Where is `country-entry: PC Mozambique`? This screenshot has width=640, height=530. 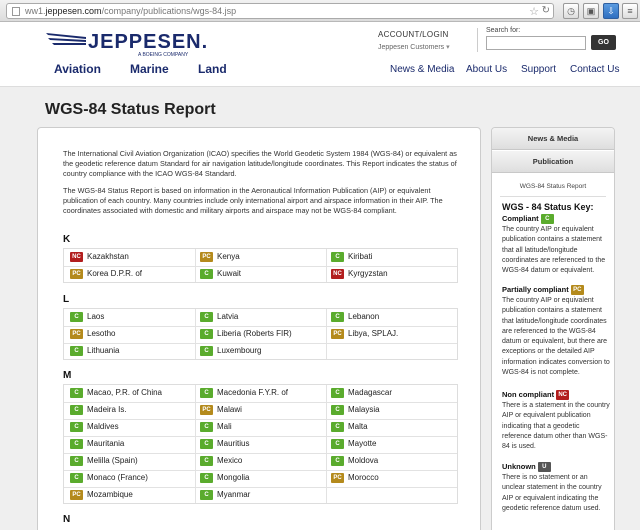 country-entry: PC Mozambique is located at coordinates (101, 495).